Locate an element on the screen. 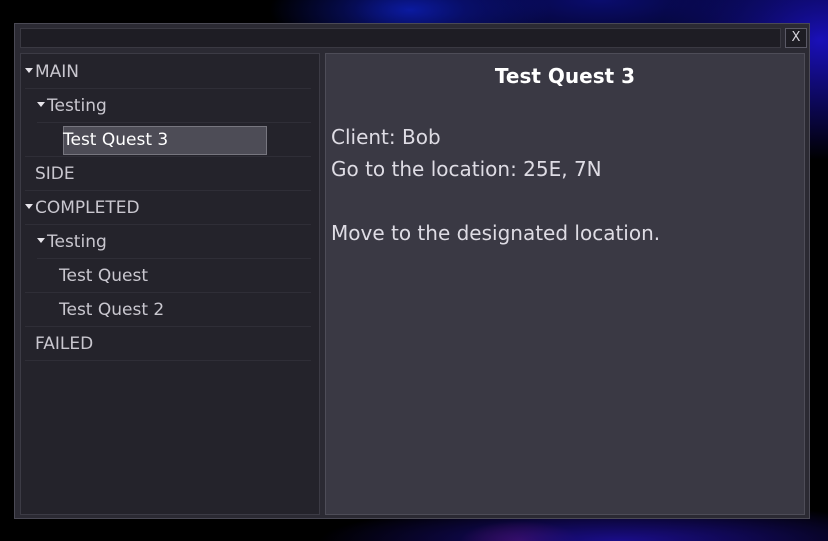 This screenshot has width=828, height=541. quest-label: Test Quest is located at coordinates (104, 276).